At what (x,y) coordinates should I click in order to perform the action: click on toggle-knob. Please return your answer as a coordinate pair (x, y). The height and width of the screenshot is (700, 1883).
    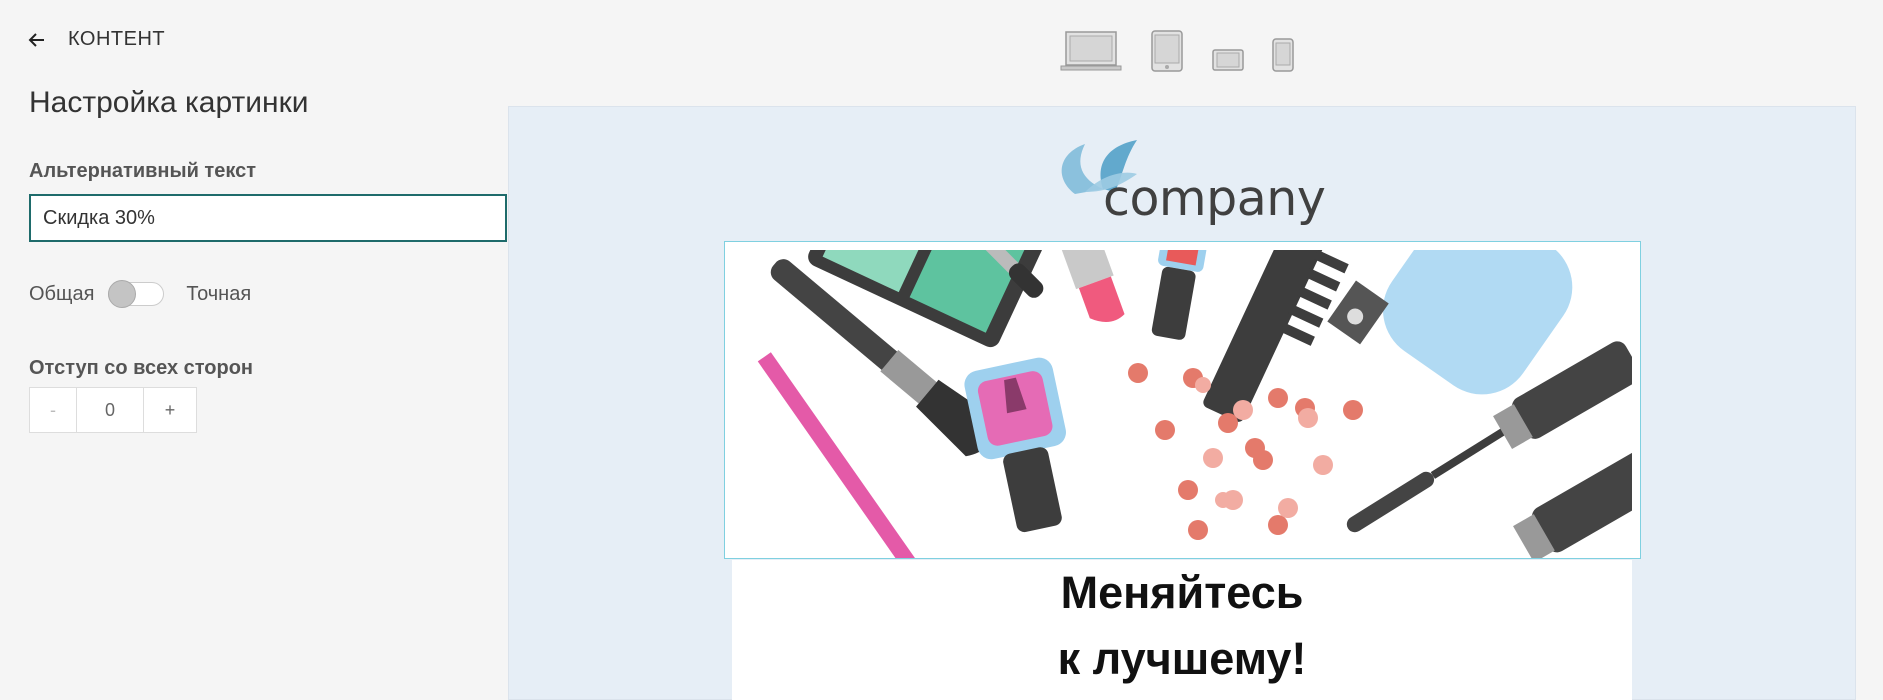
    Looking at the image, I should click on (122, 294).